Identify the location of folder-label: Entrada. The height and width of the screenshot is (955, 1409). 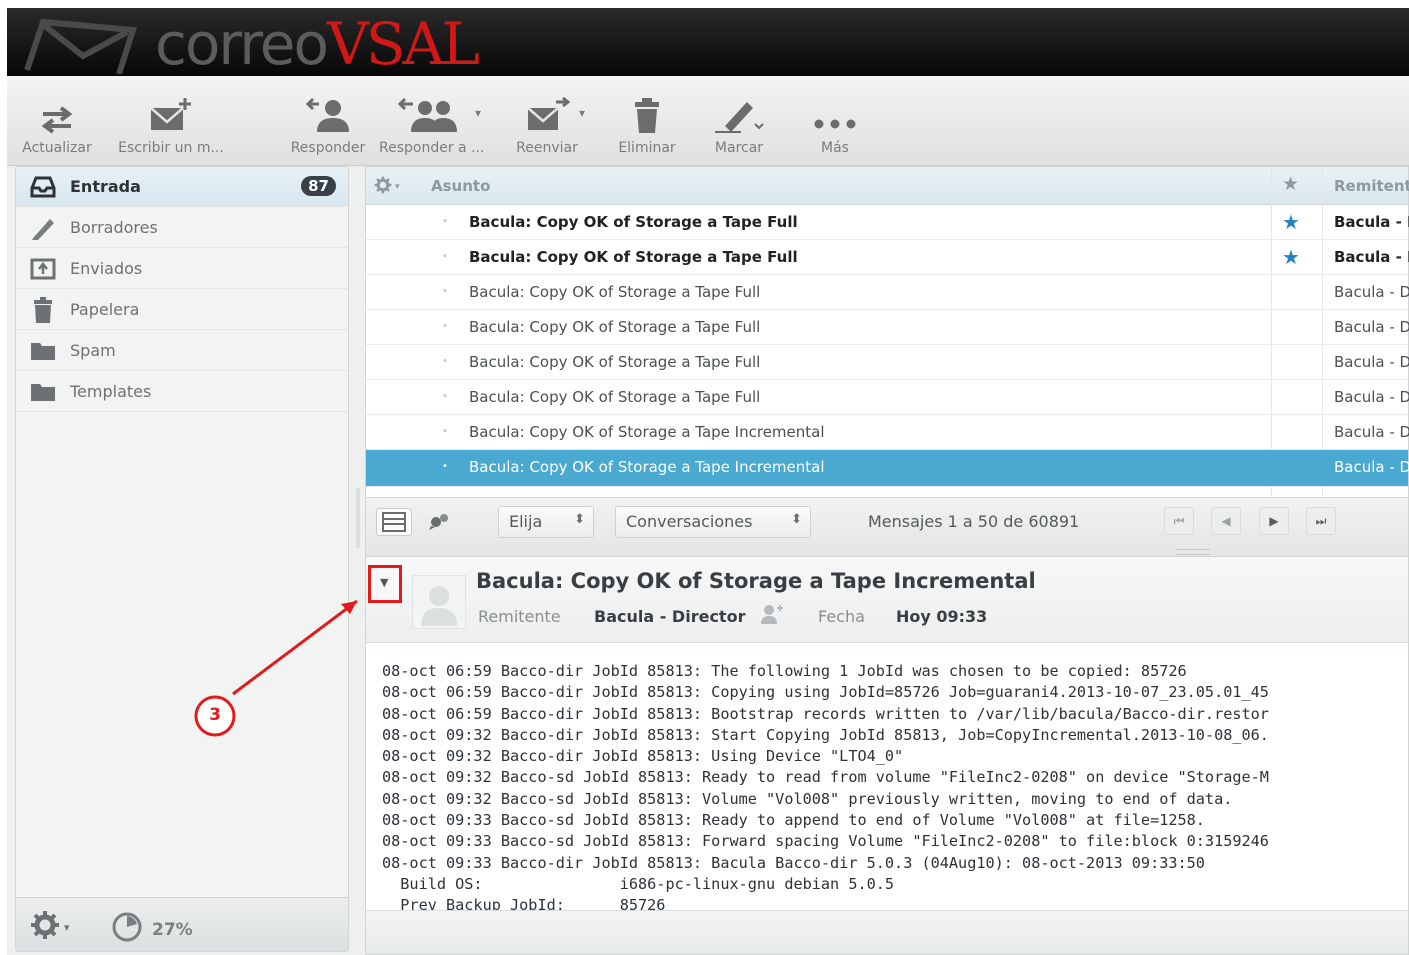
(105, 186).